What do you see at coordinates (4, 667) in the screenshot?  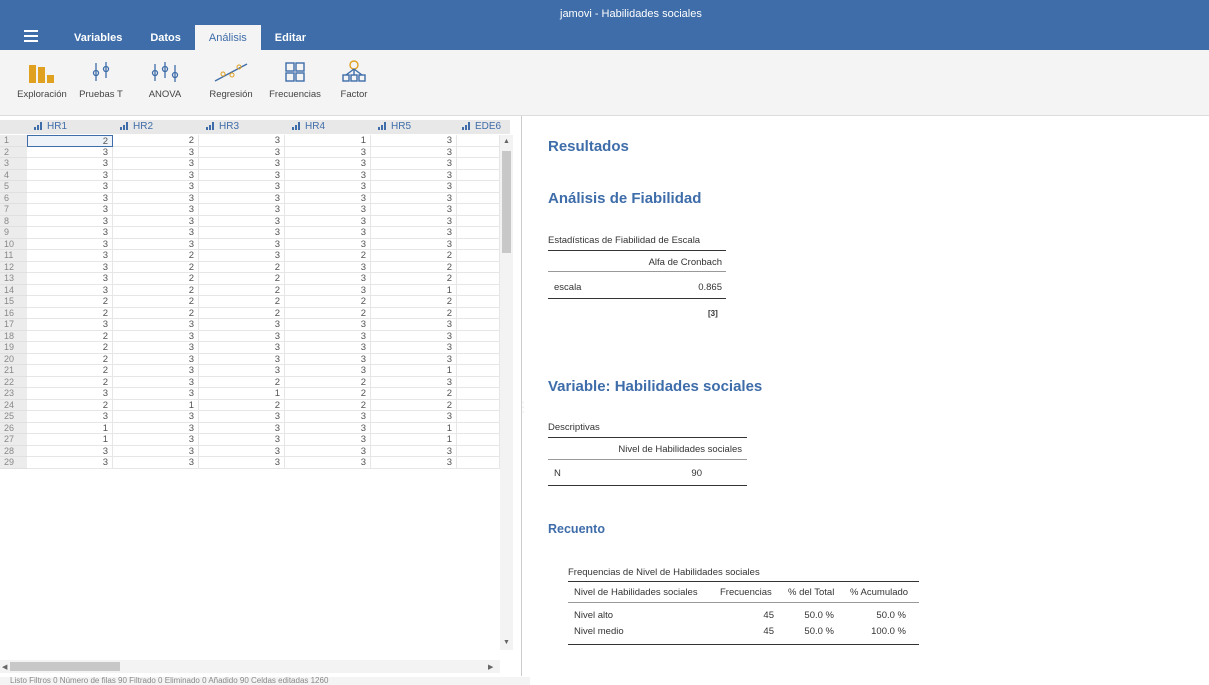 I see `scroll-left-icon: ◀` at bounding box center [4, 667].